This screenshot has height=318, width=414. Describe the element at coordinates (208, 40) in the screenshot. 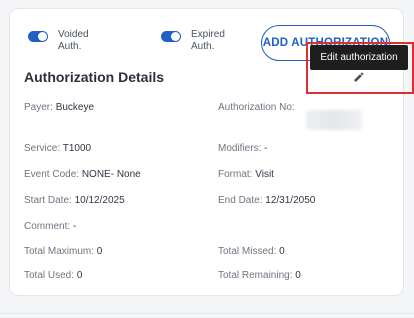

I see `expired-auth-label: Expired Auth.` at that location.